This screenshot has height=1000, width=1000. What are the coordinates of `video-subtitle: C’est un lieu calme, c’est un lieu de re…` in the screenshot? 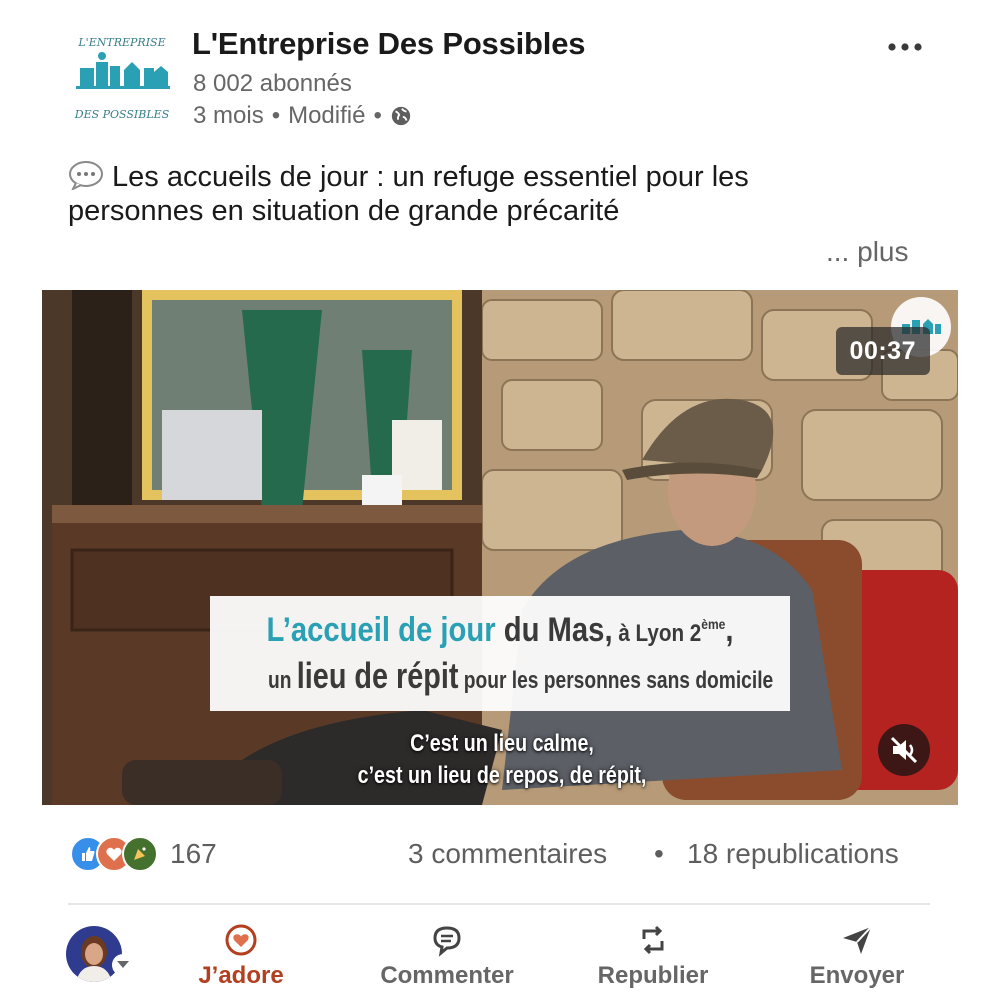 It's located at (502, 760).